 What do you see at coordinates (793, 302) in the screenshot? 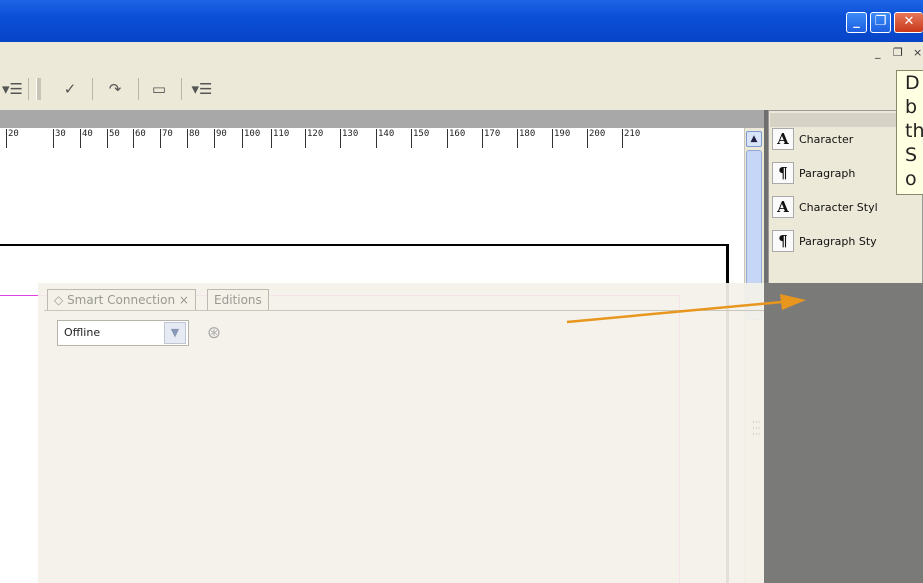
I see `arrow-head` at bounding box center [793, 302].